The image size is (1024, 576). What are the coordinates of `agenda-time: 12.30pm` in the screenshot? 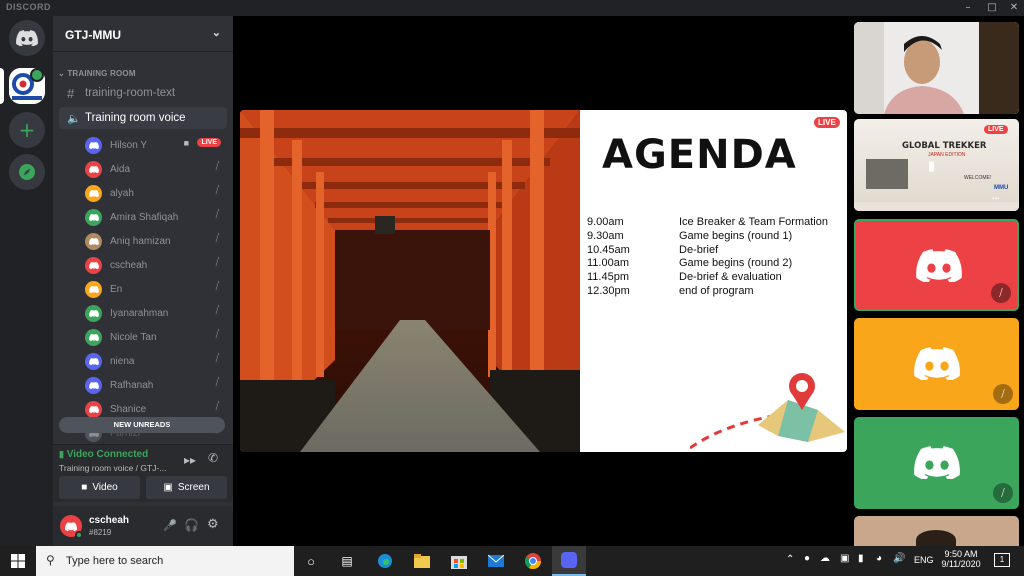 It's located at (608, 291).